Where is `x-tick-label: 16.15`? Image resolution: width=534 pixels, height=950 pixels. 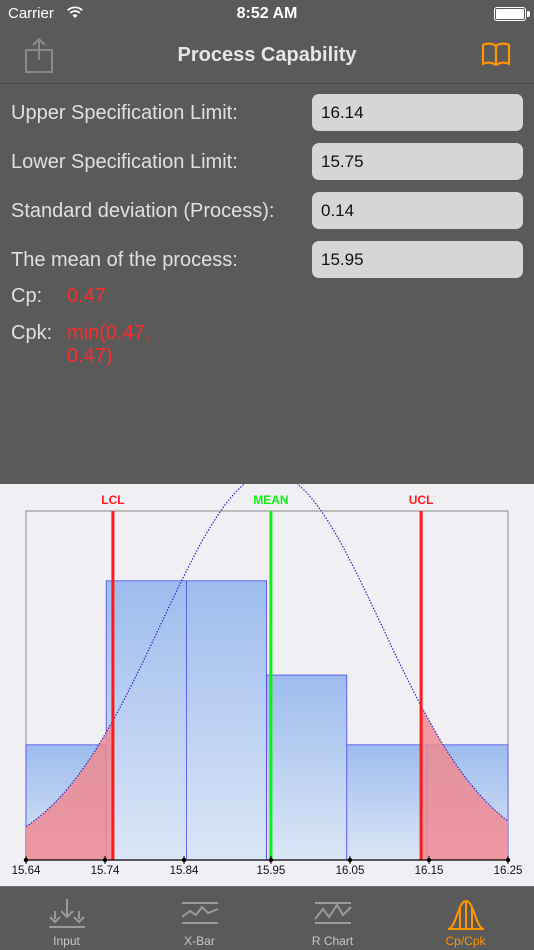 x-tick-label: 16.15 is located at coordinates (429, 871).